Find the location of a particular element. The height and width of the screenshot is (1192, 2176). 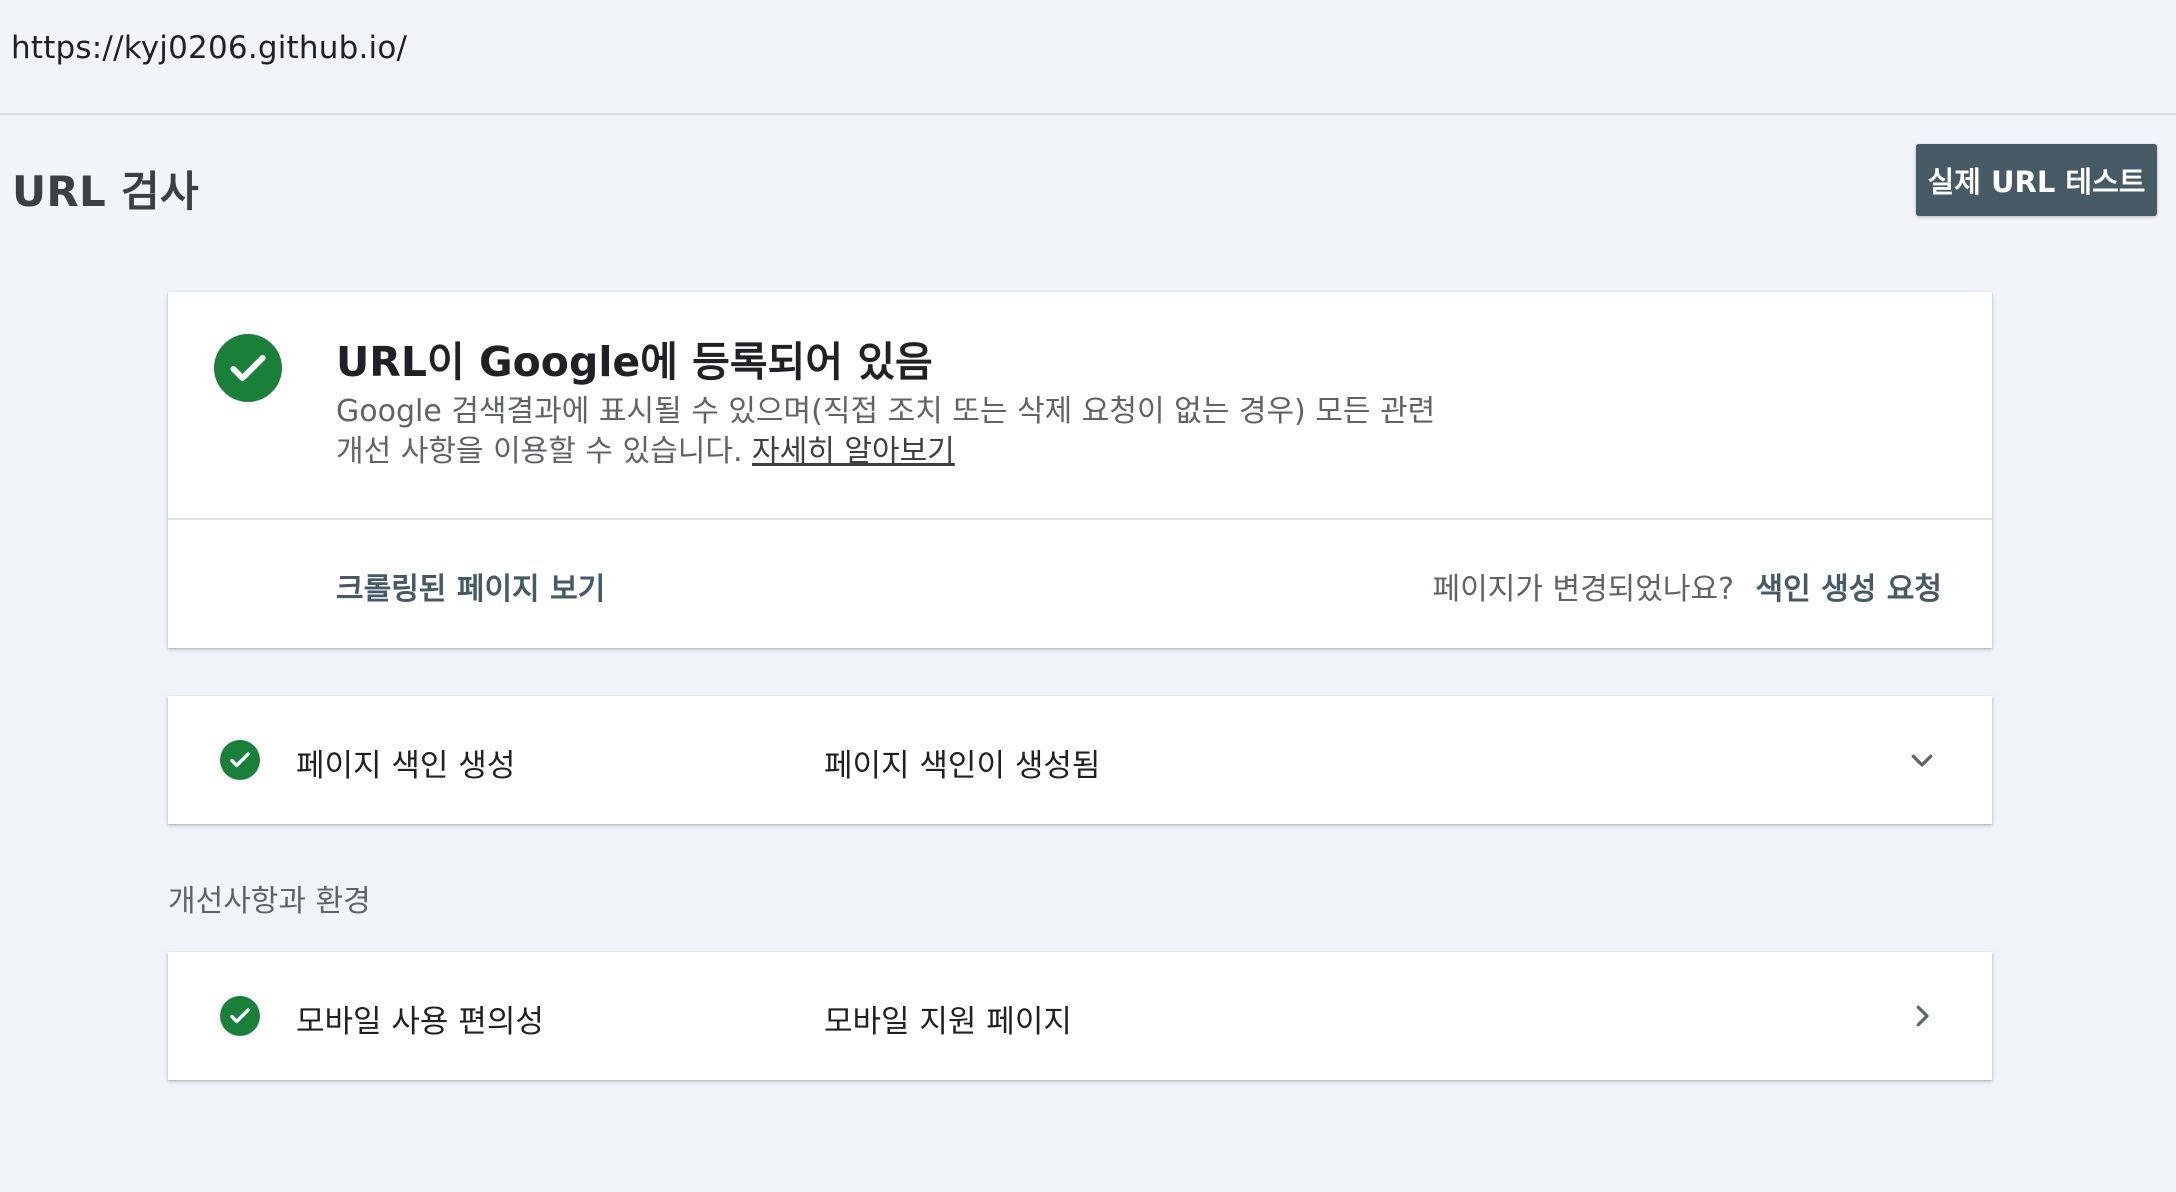

enhancements-heading: 개선사항과 환경 is located at coordinates (269, 901).